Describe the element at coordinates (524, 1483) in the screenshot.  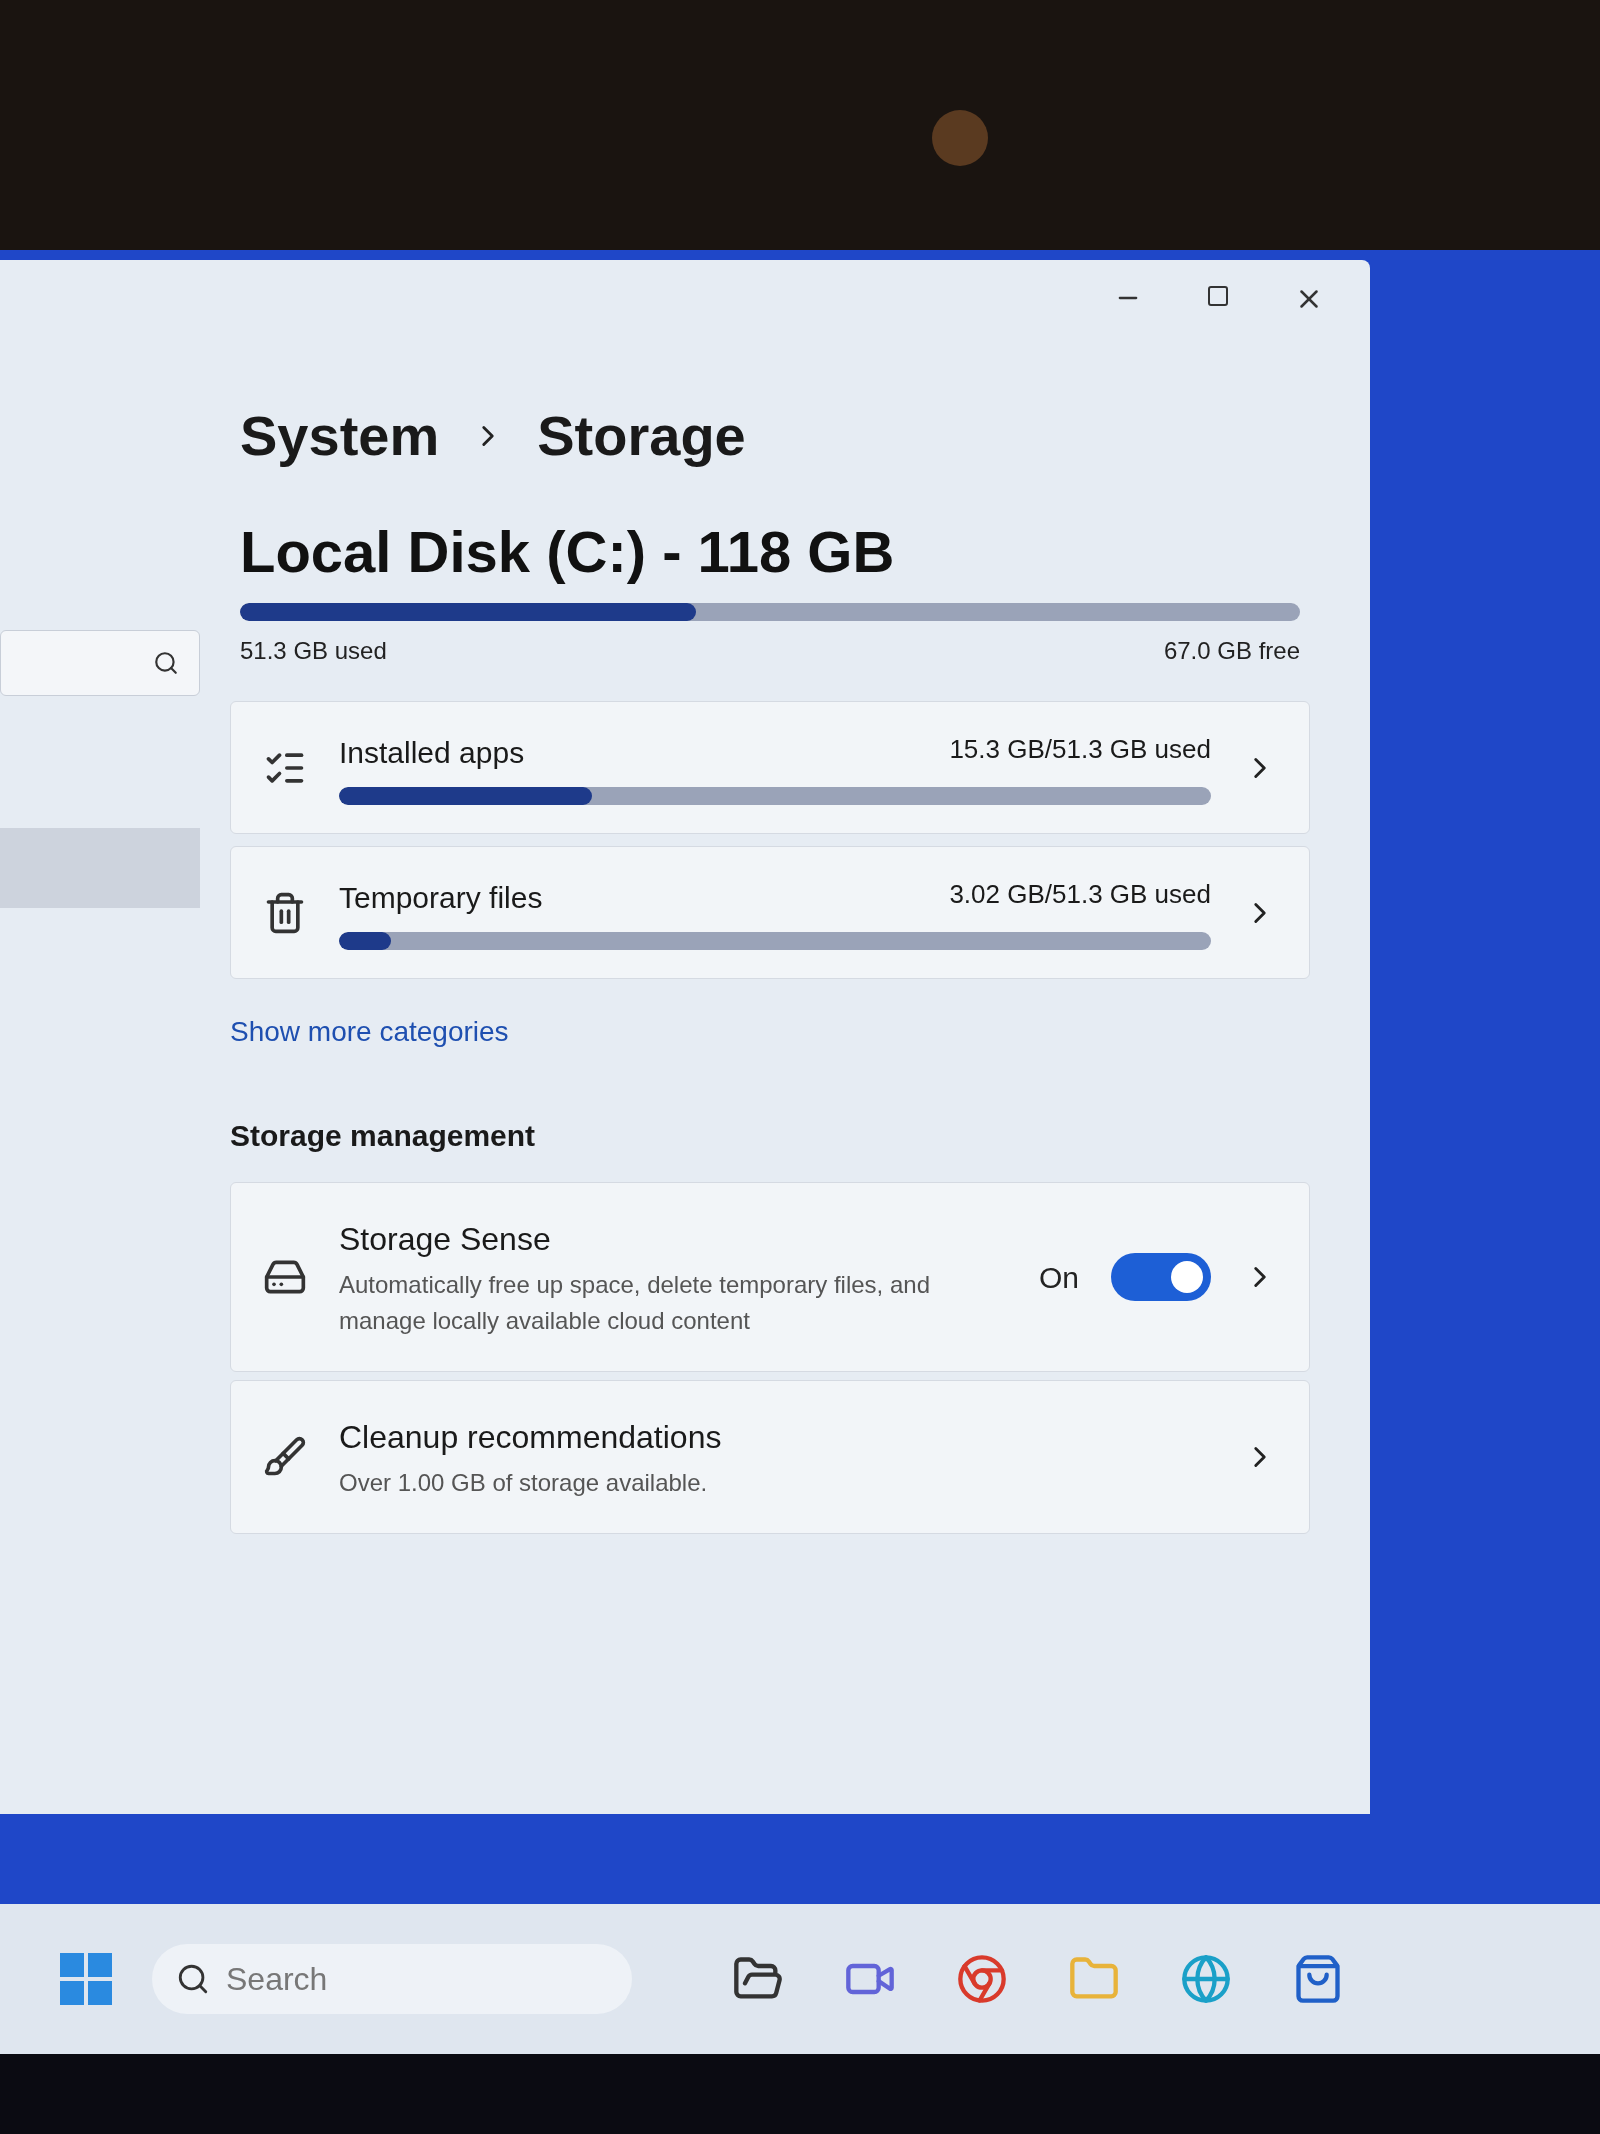
I see `item-description: Over 1.00 GB of storage available.` at that location.